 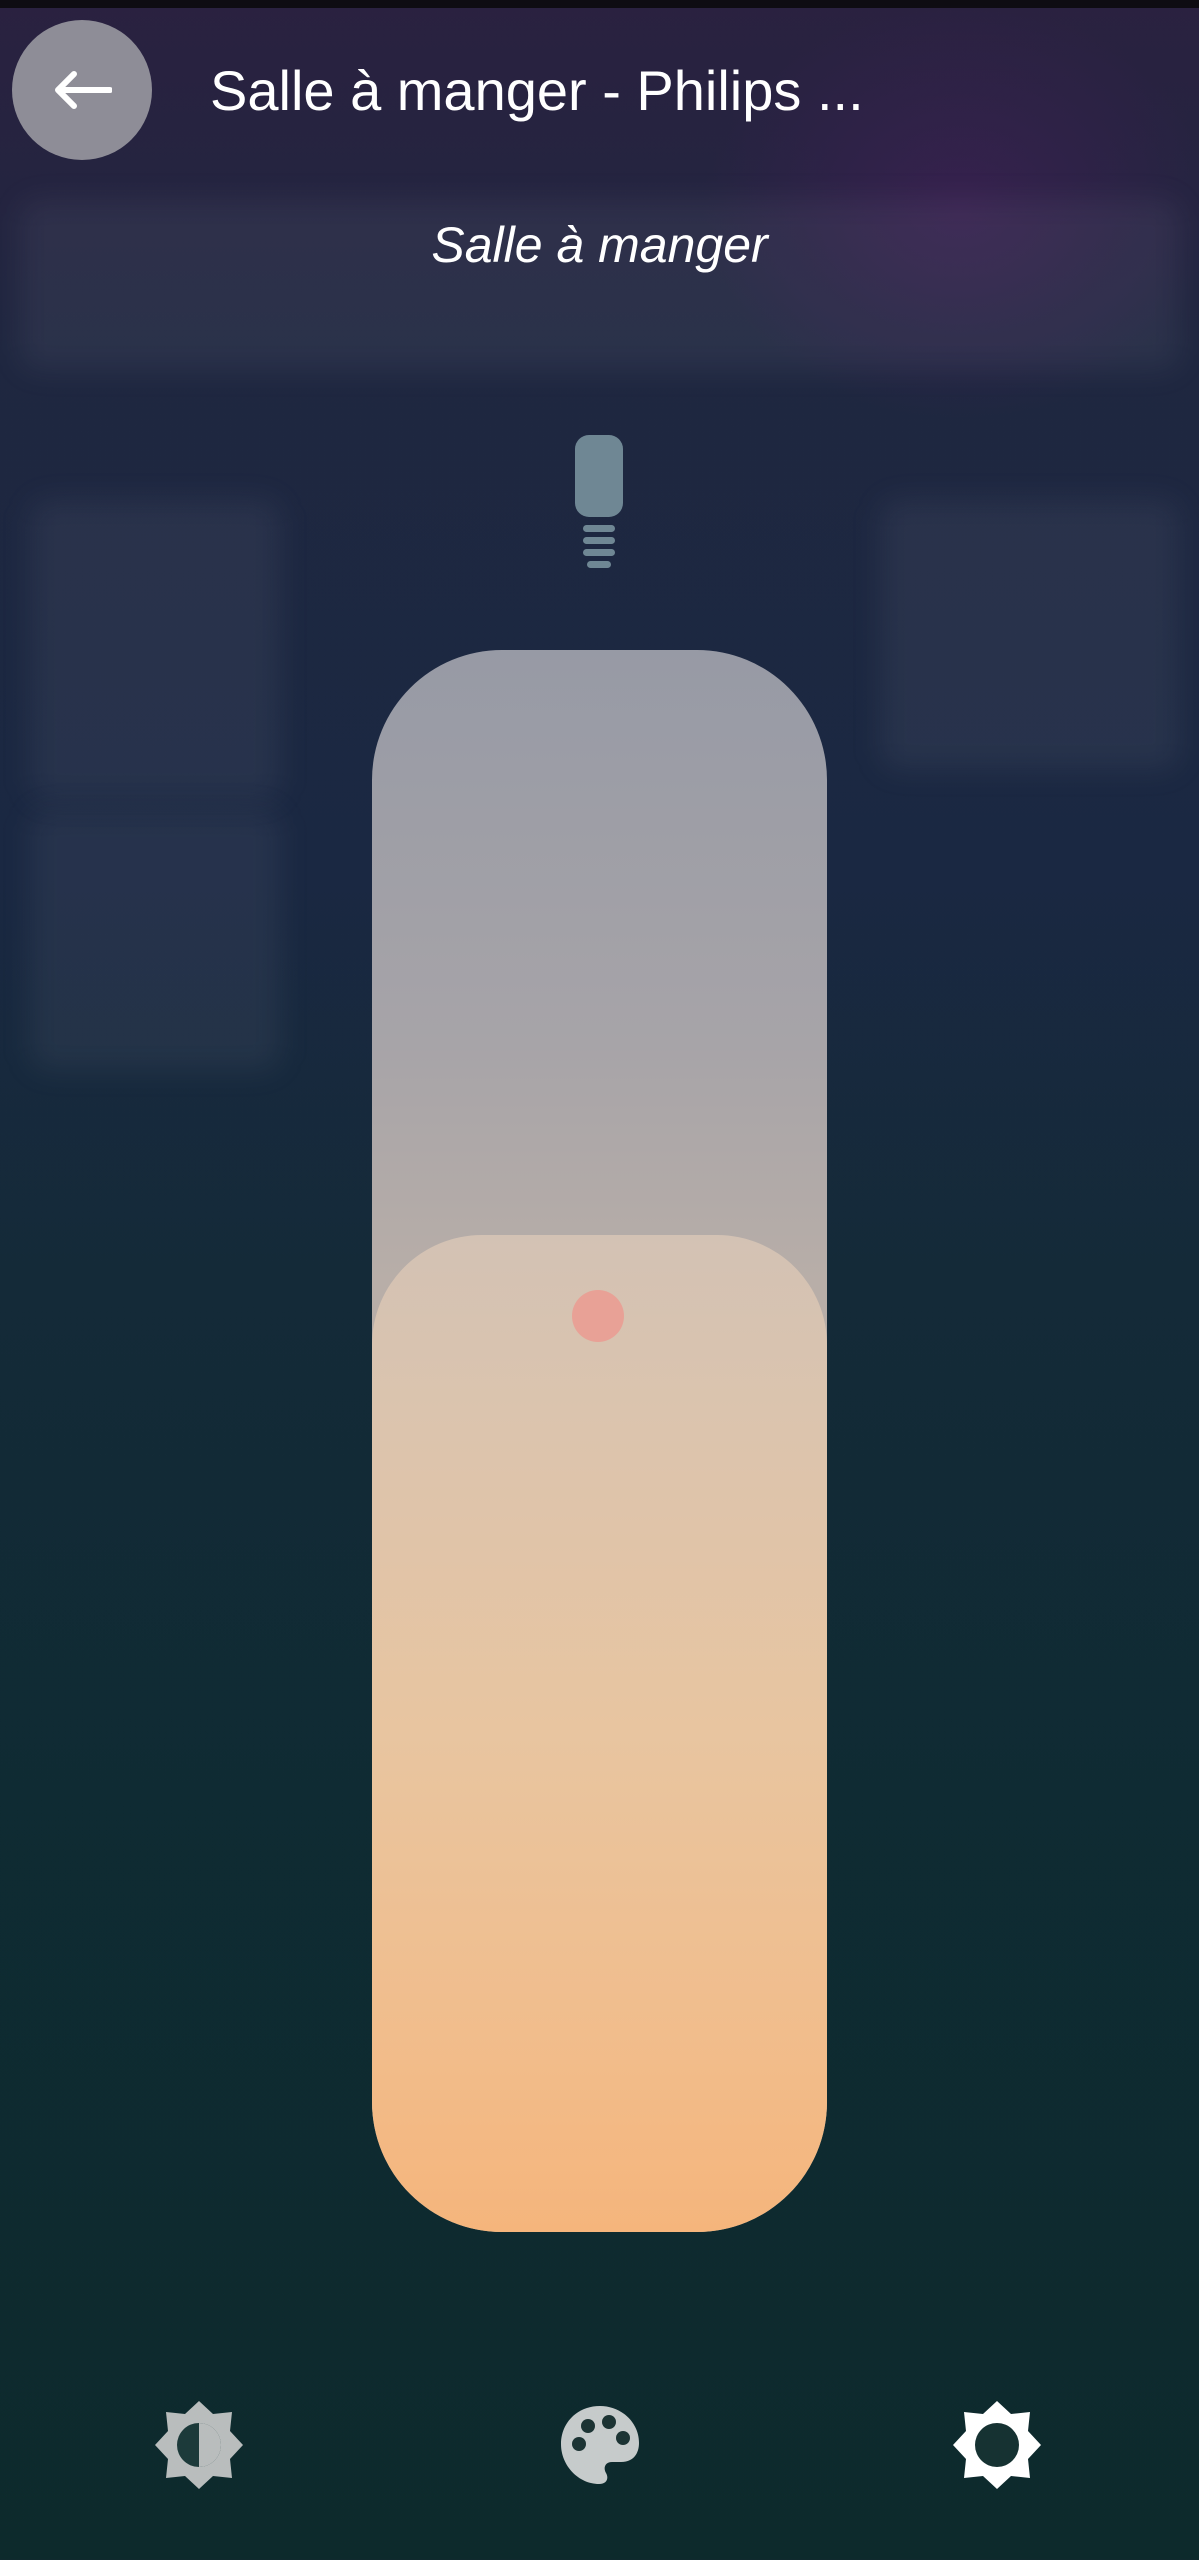 I want to click on palette-button, so click(x=600, y=2445).